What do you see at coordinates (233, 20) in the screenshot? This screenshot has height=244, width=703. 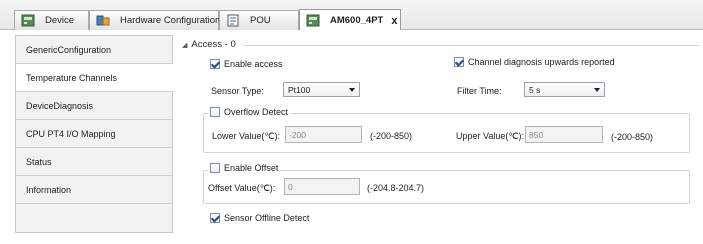 I see `pou-icon` at bounding box center [233, 20].